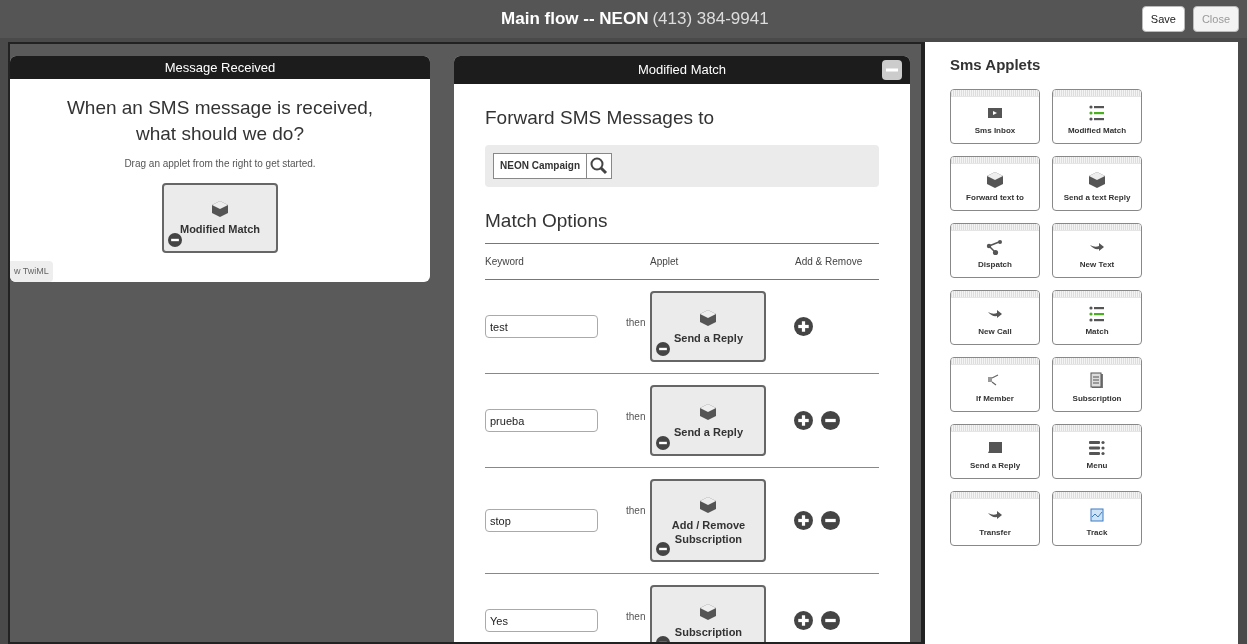 The height and width of the screenshot is (644, 1247). Describe the element at coordinates (31, 271) in the screenshot. I see `twiml-button: w TwiML` at that location.